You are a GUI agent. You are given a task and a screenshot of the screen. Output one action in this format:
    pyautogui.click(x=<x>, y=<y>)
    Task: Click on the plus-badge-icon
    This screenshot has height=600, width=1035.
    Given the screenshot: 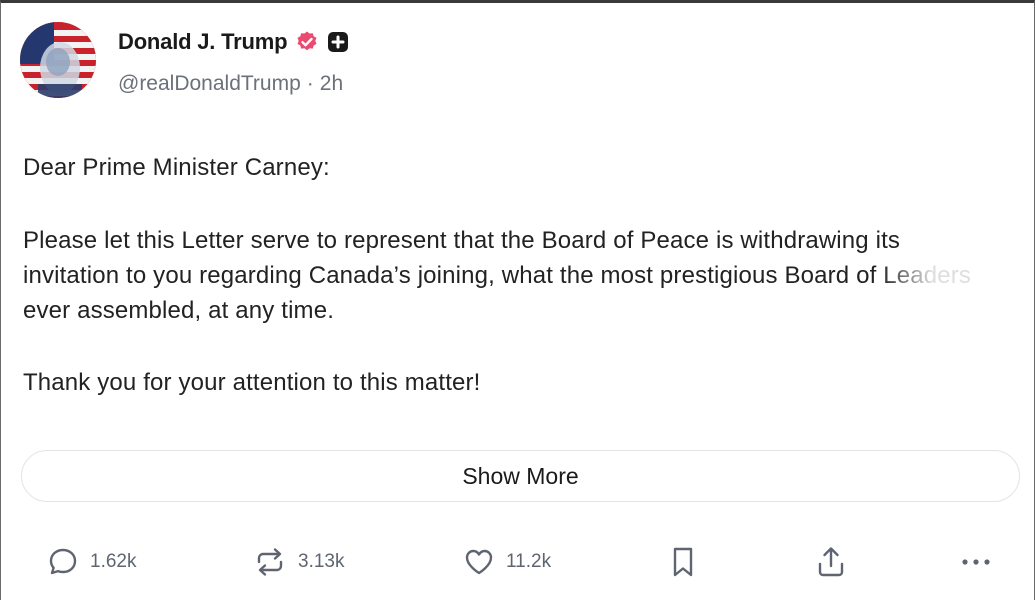 What is the action you would take?
    pyautogui.click(x=338, y=42)
    